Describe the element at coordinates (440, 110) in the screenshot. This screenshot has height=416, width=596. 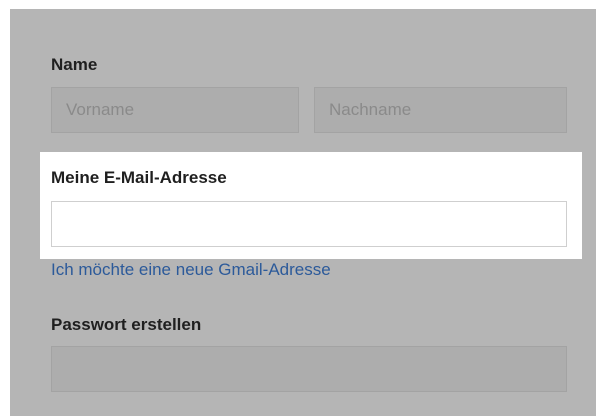
I see `last-name-input` at that location.